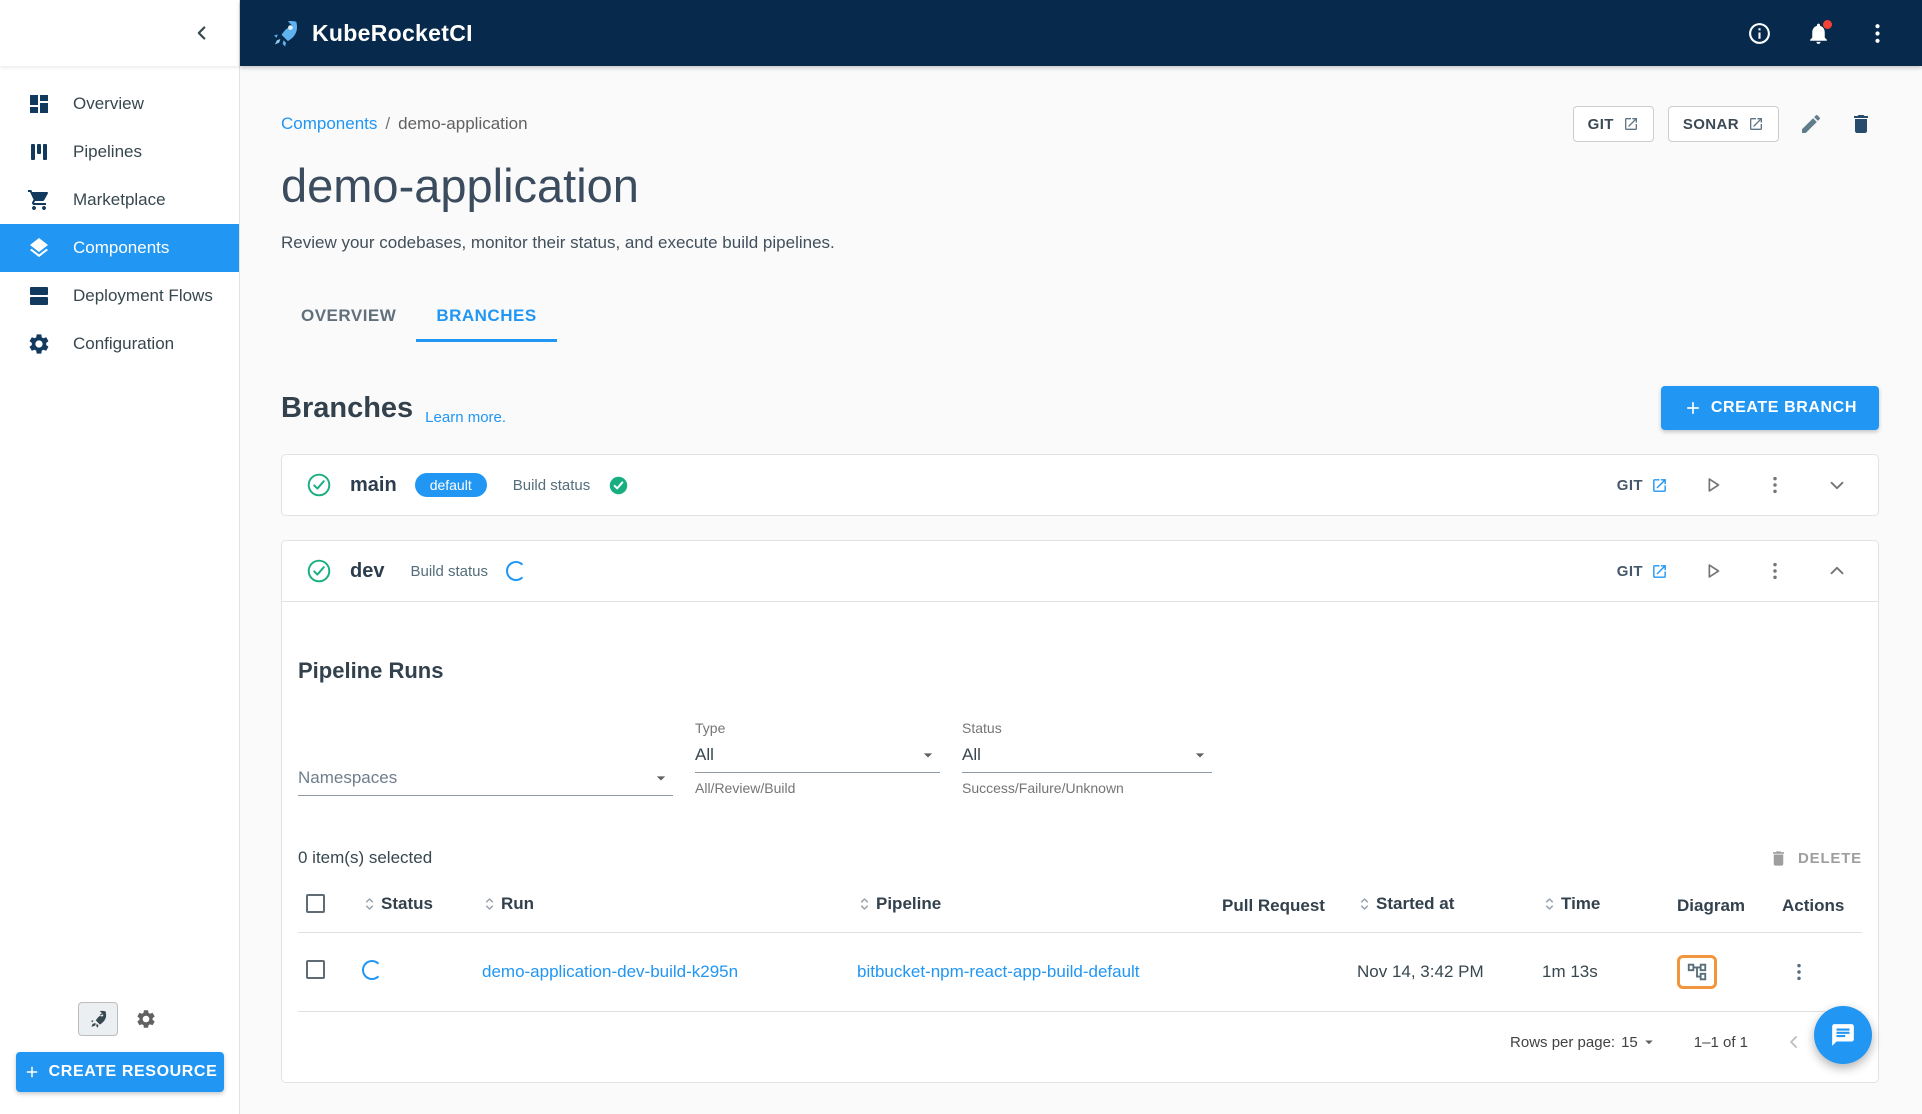 Image resolution: width=1922 pixels, height=1114 pixels. I want to click on chat-icon, so click(1843, 1035).